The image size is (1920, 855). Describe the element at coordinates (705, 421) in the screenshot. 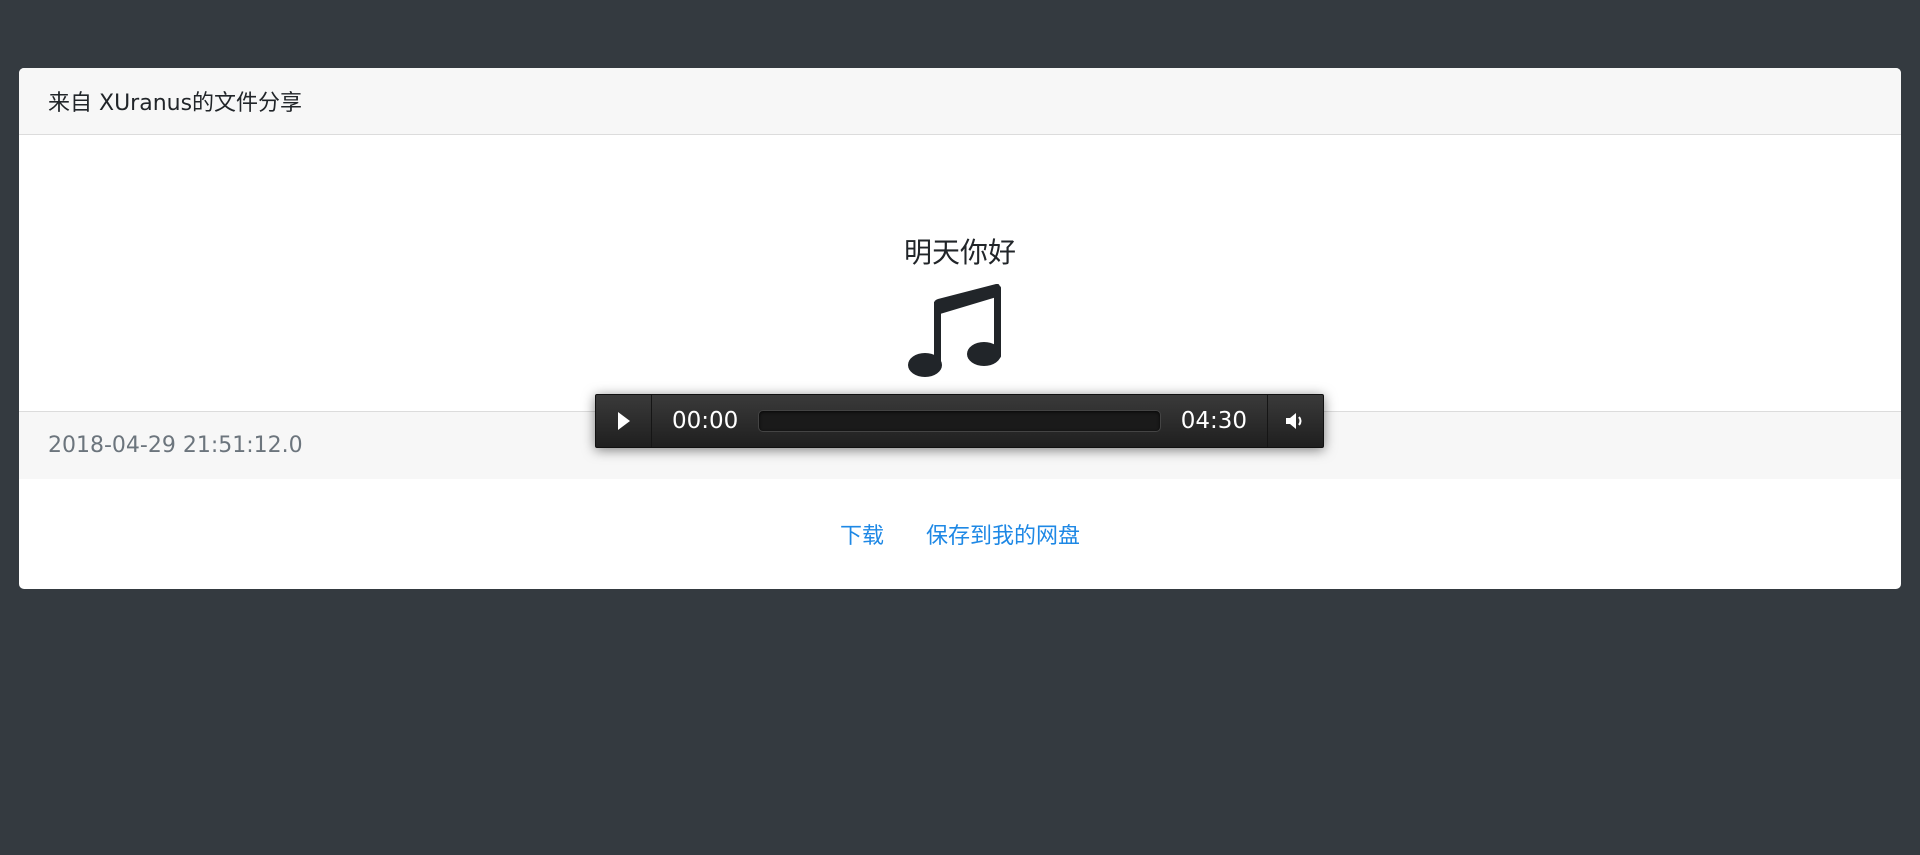

I see `current-time: 00:00` at that location.